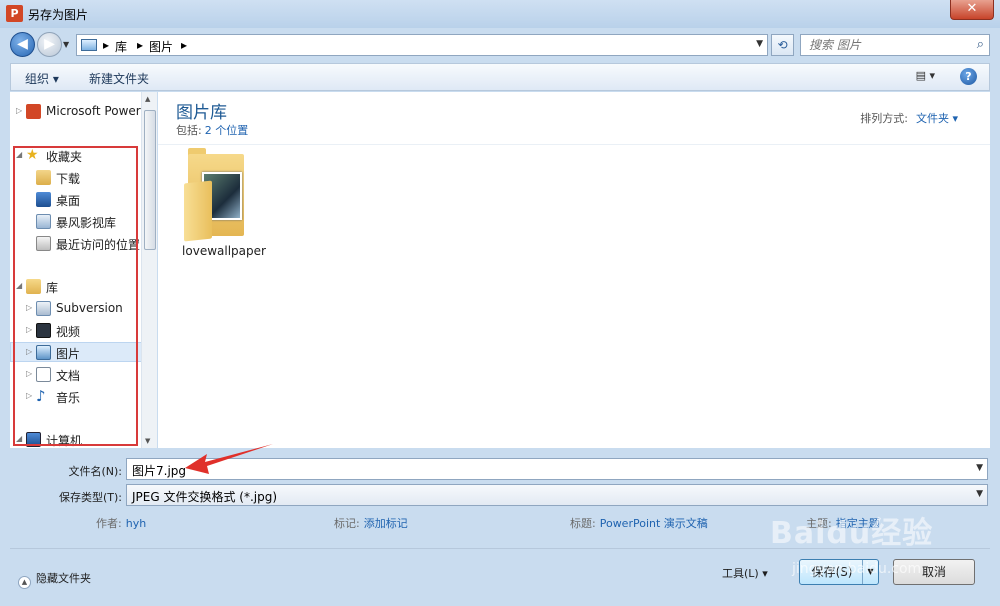  I want to click on subversion-icon, so click(43, 308).